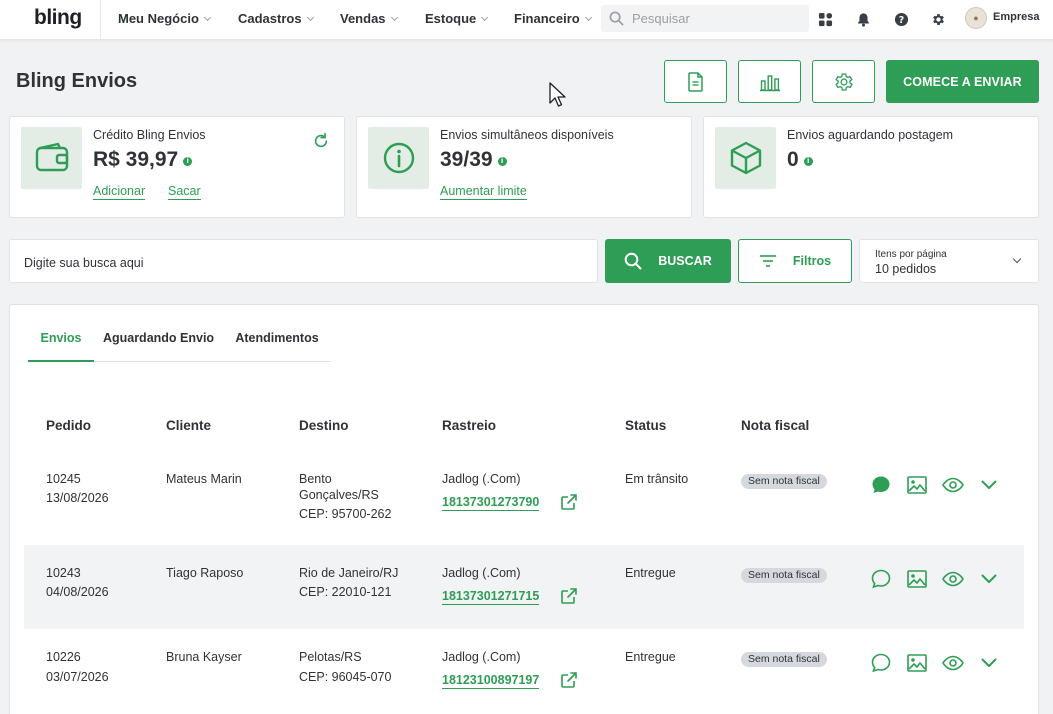 The height and width of the screenshot is (714, 1053). What do you see at coordinates (398, 158) in the screenshot?
I see `info-circle-icon` at bounding box center [398, 158].